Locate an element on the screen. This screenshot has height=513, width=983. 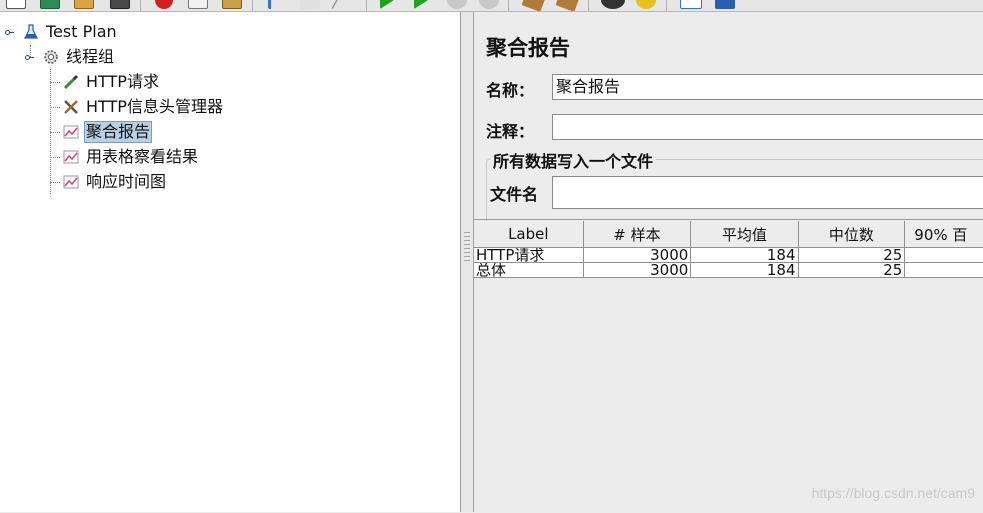
split-pane-divider is located at coordinates (467, 262).